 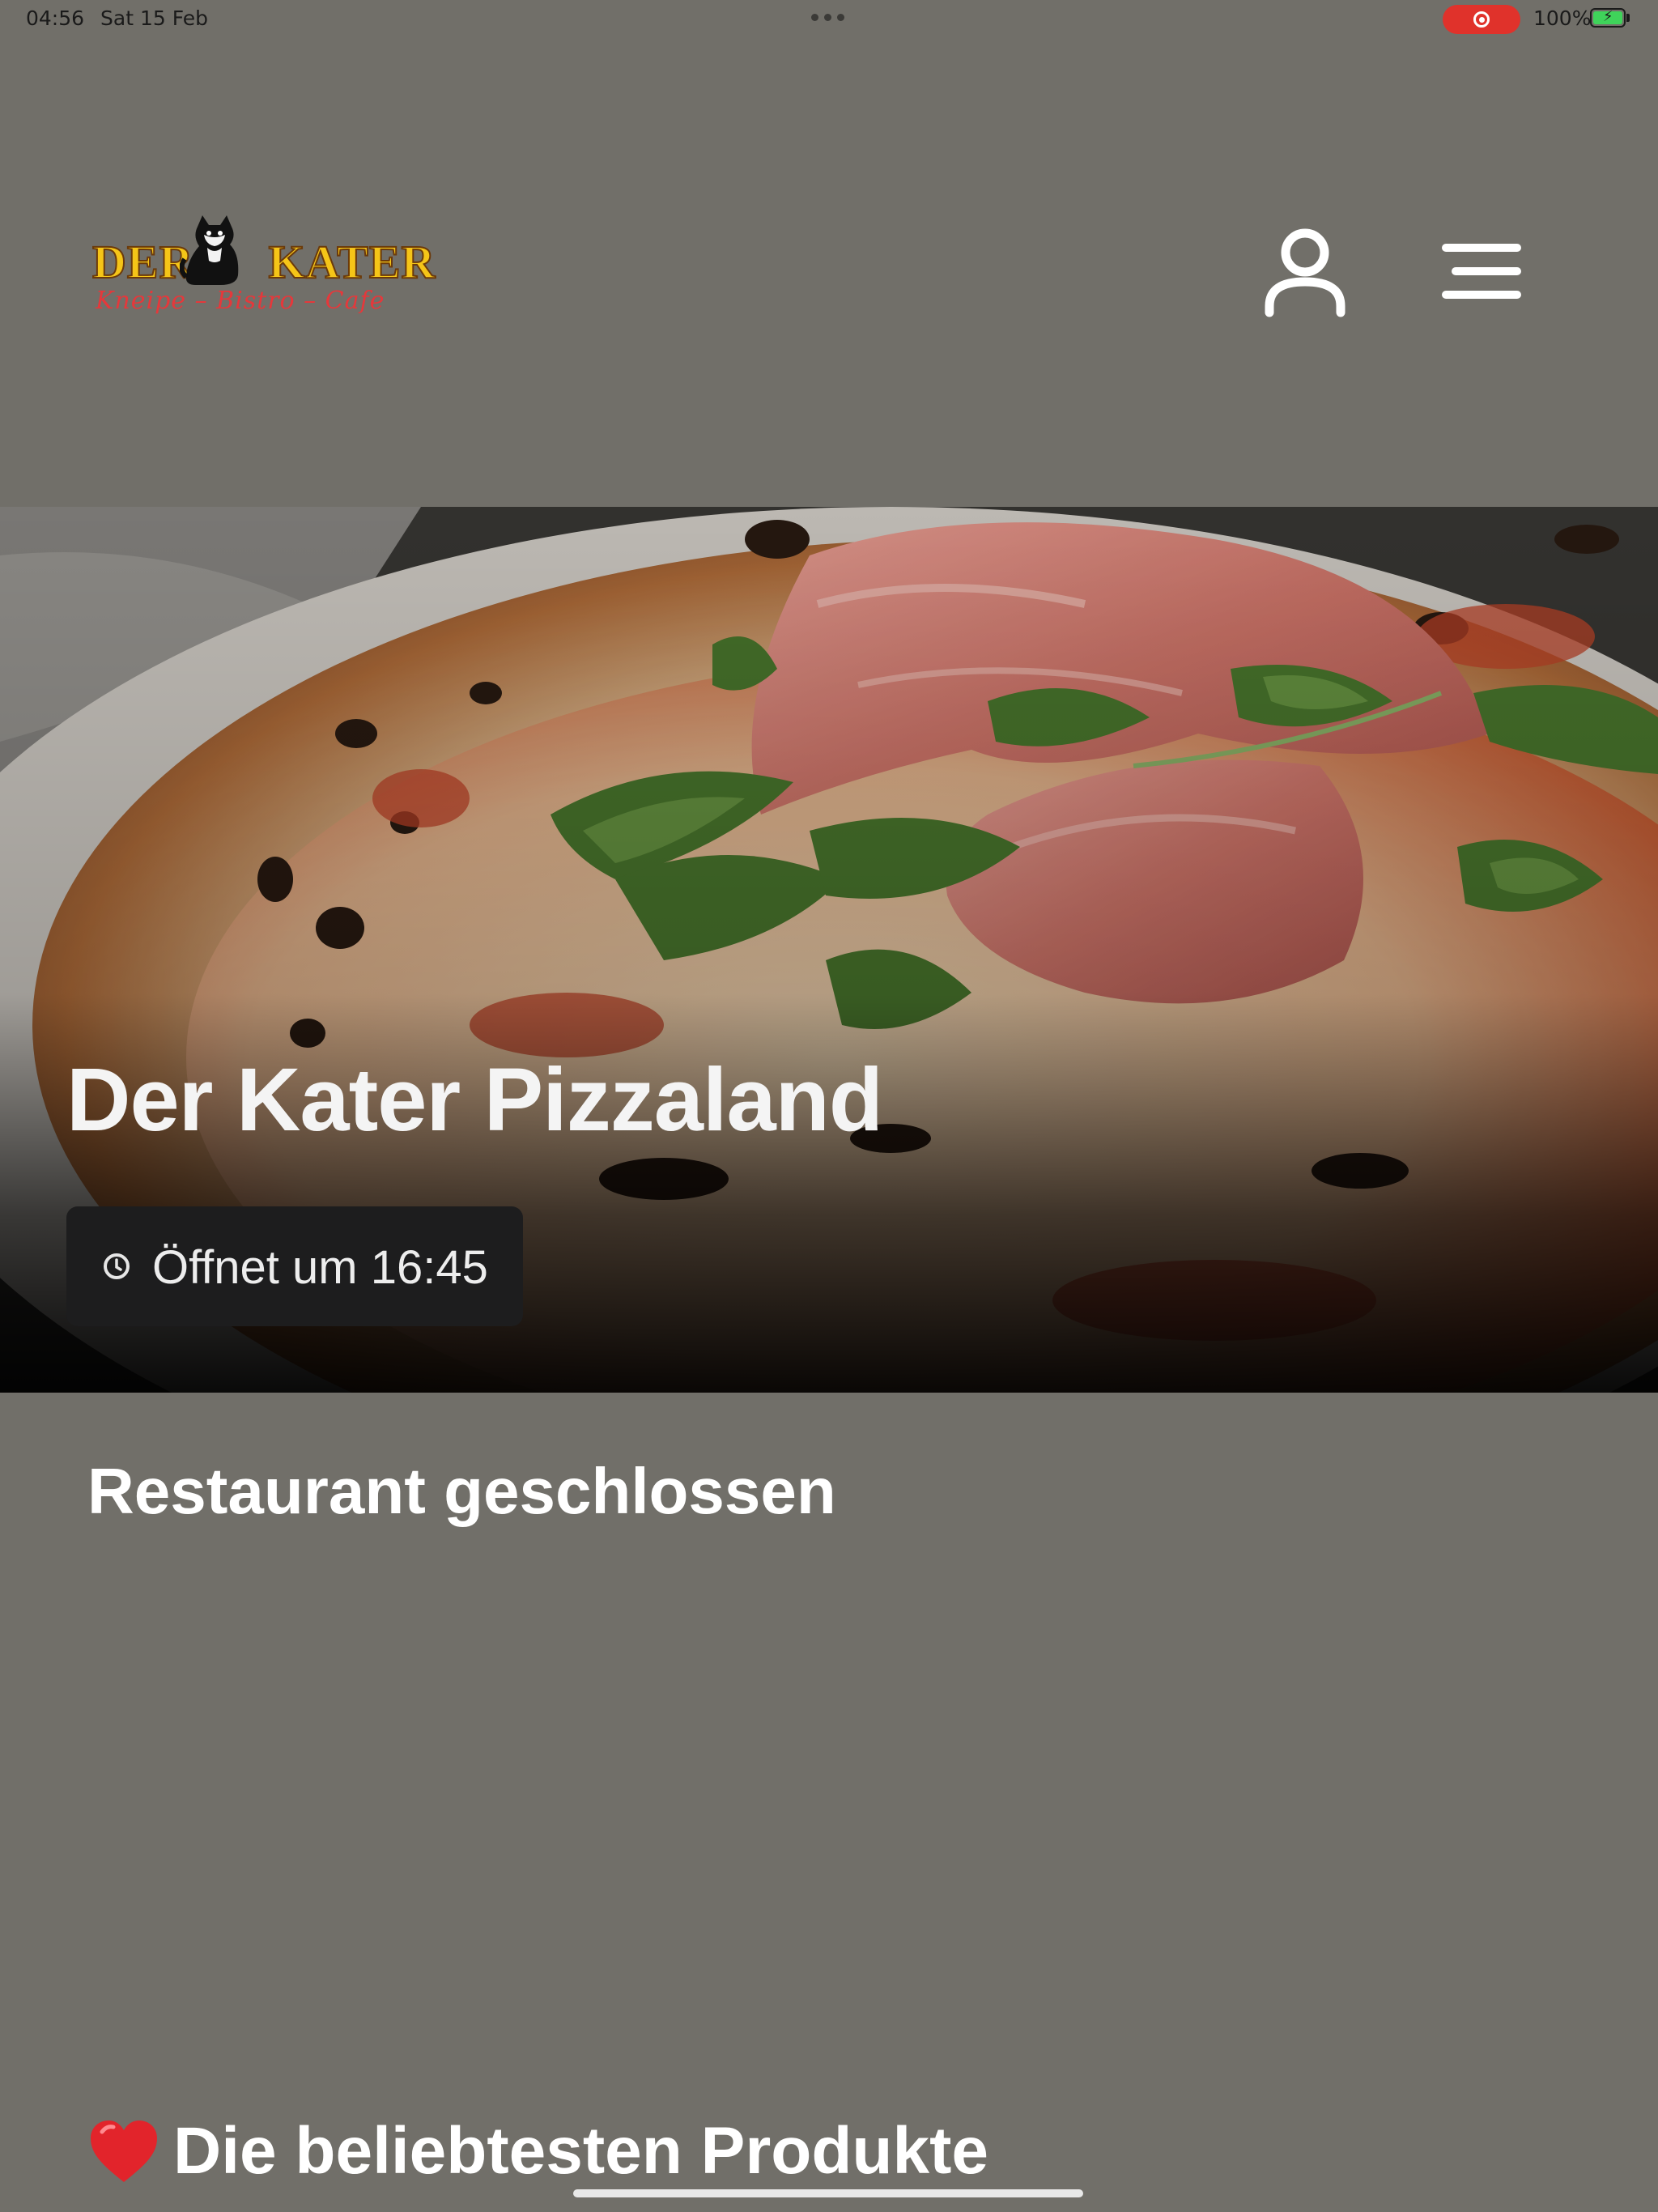 What do you see at coordinates (117, 1266) in the screenshot?
I see `clock-icon` at bounding box center [117, 1266].